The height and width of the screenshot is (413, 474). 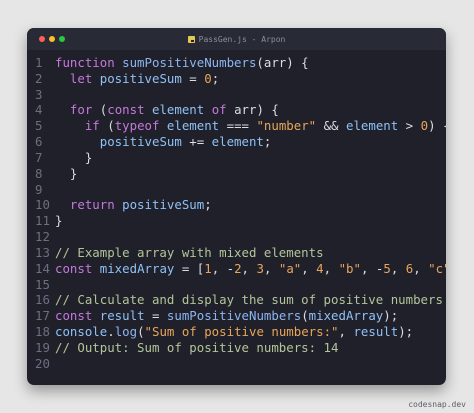 What do you see at coordinates (234, 316) in the screenshot?
I see `code-token: sumPositiveNumbers` at bounding box center [234, 316].